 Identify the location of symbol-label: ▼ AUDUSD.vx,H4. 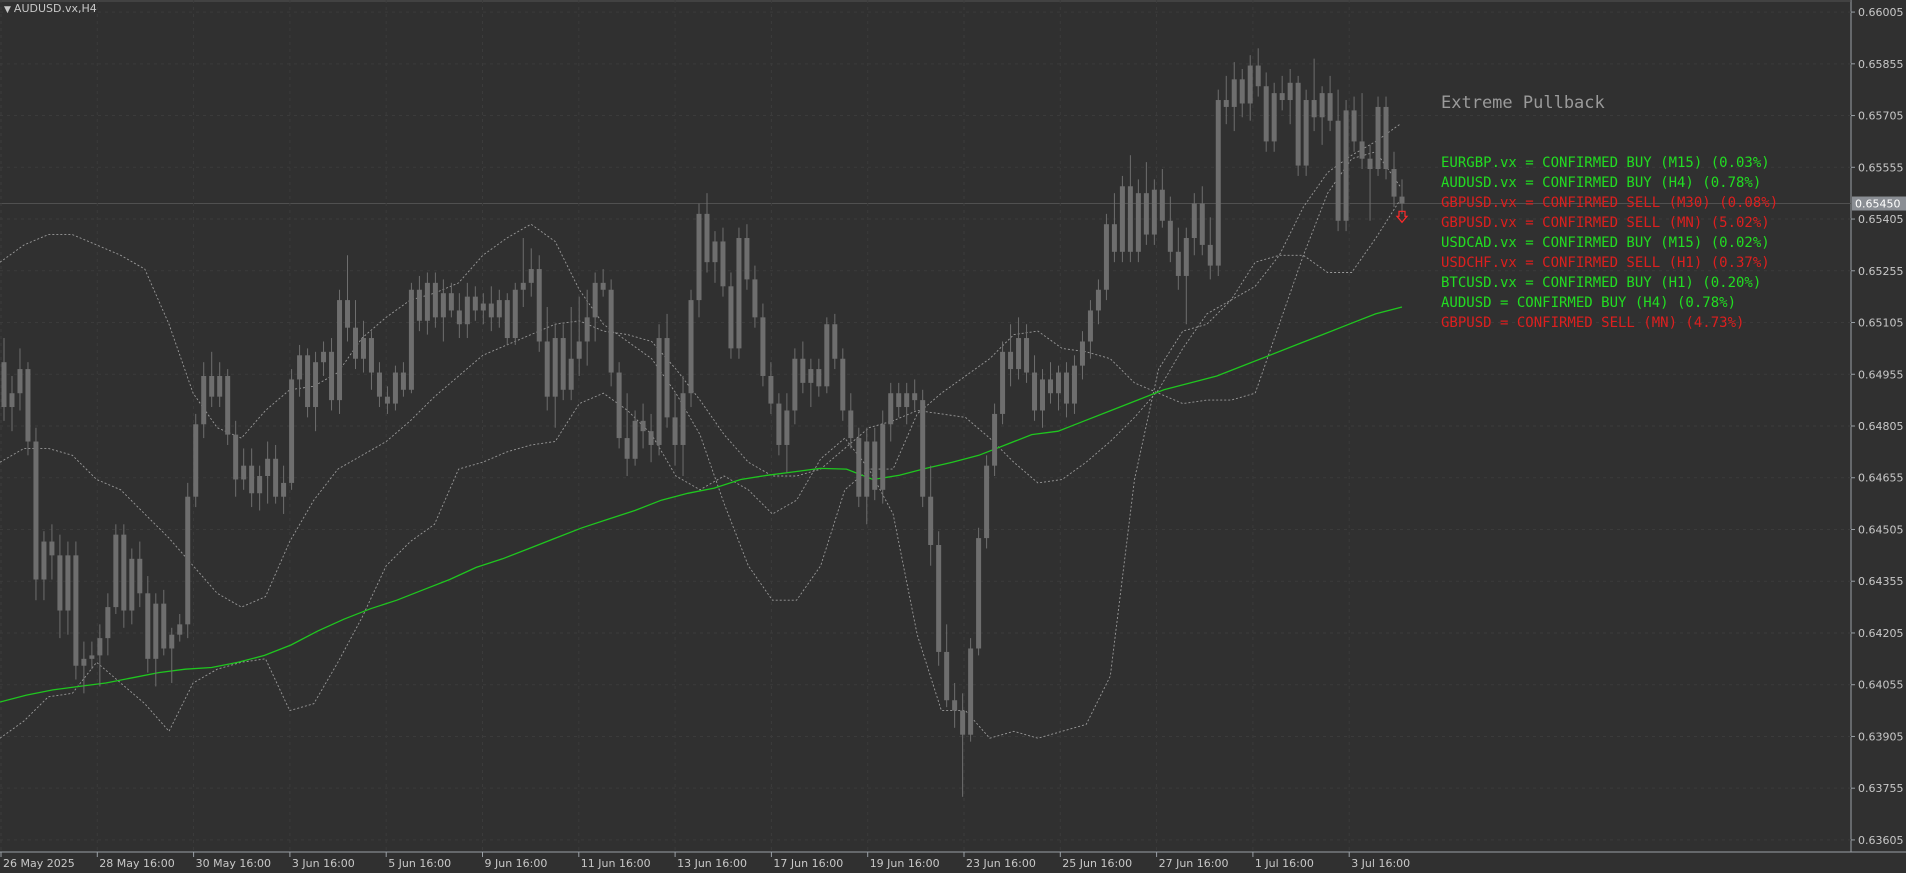
(50, 8).